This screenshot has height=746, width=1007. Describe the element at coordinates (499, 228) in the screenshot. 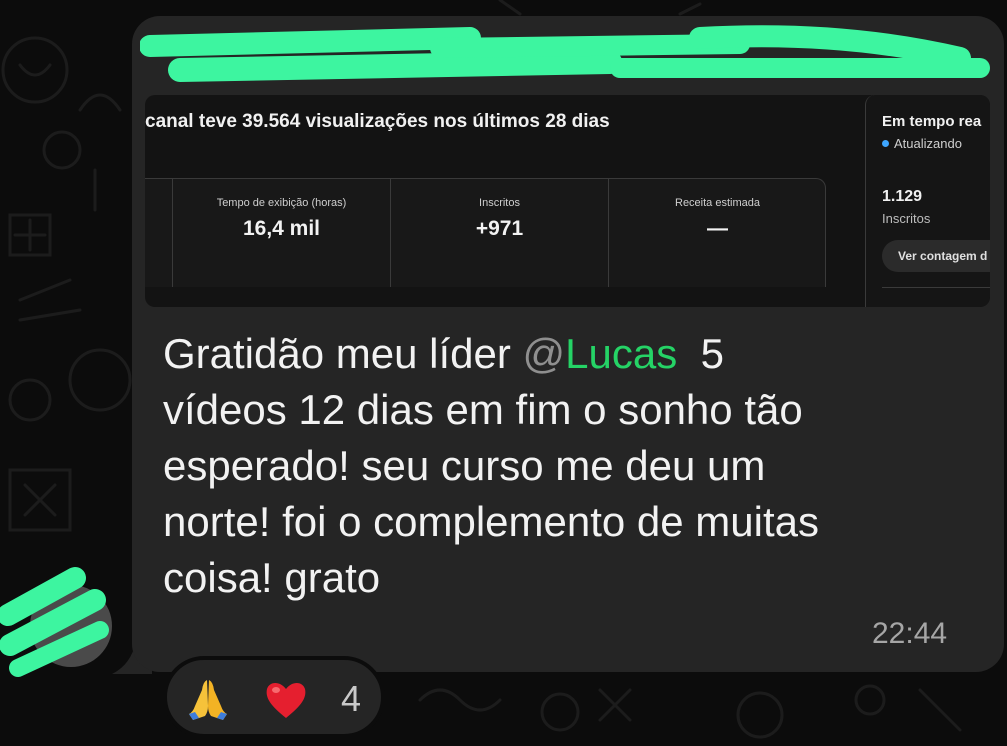

I see `metric-value: +971` at that location.